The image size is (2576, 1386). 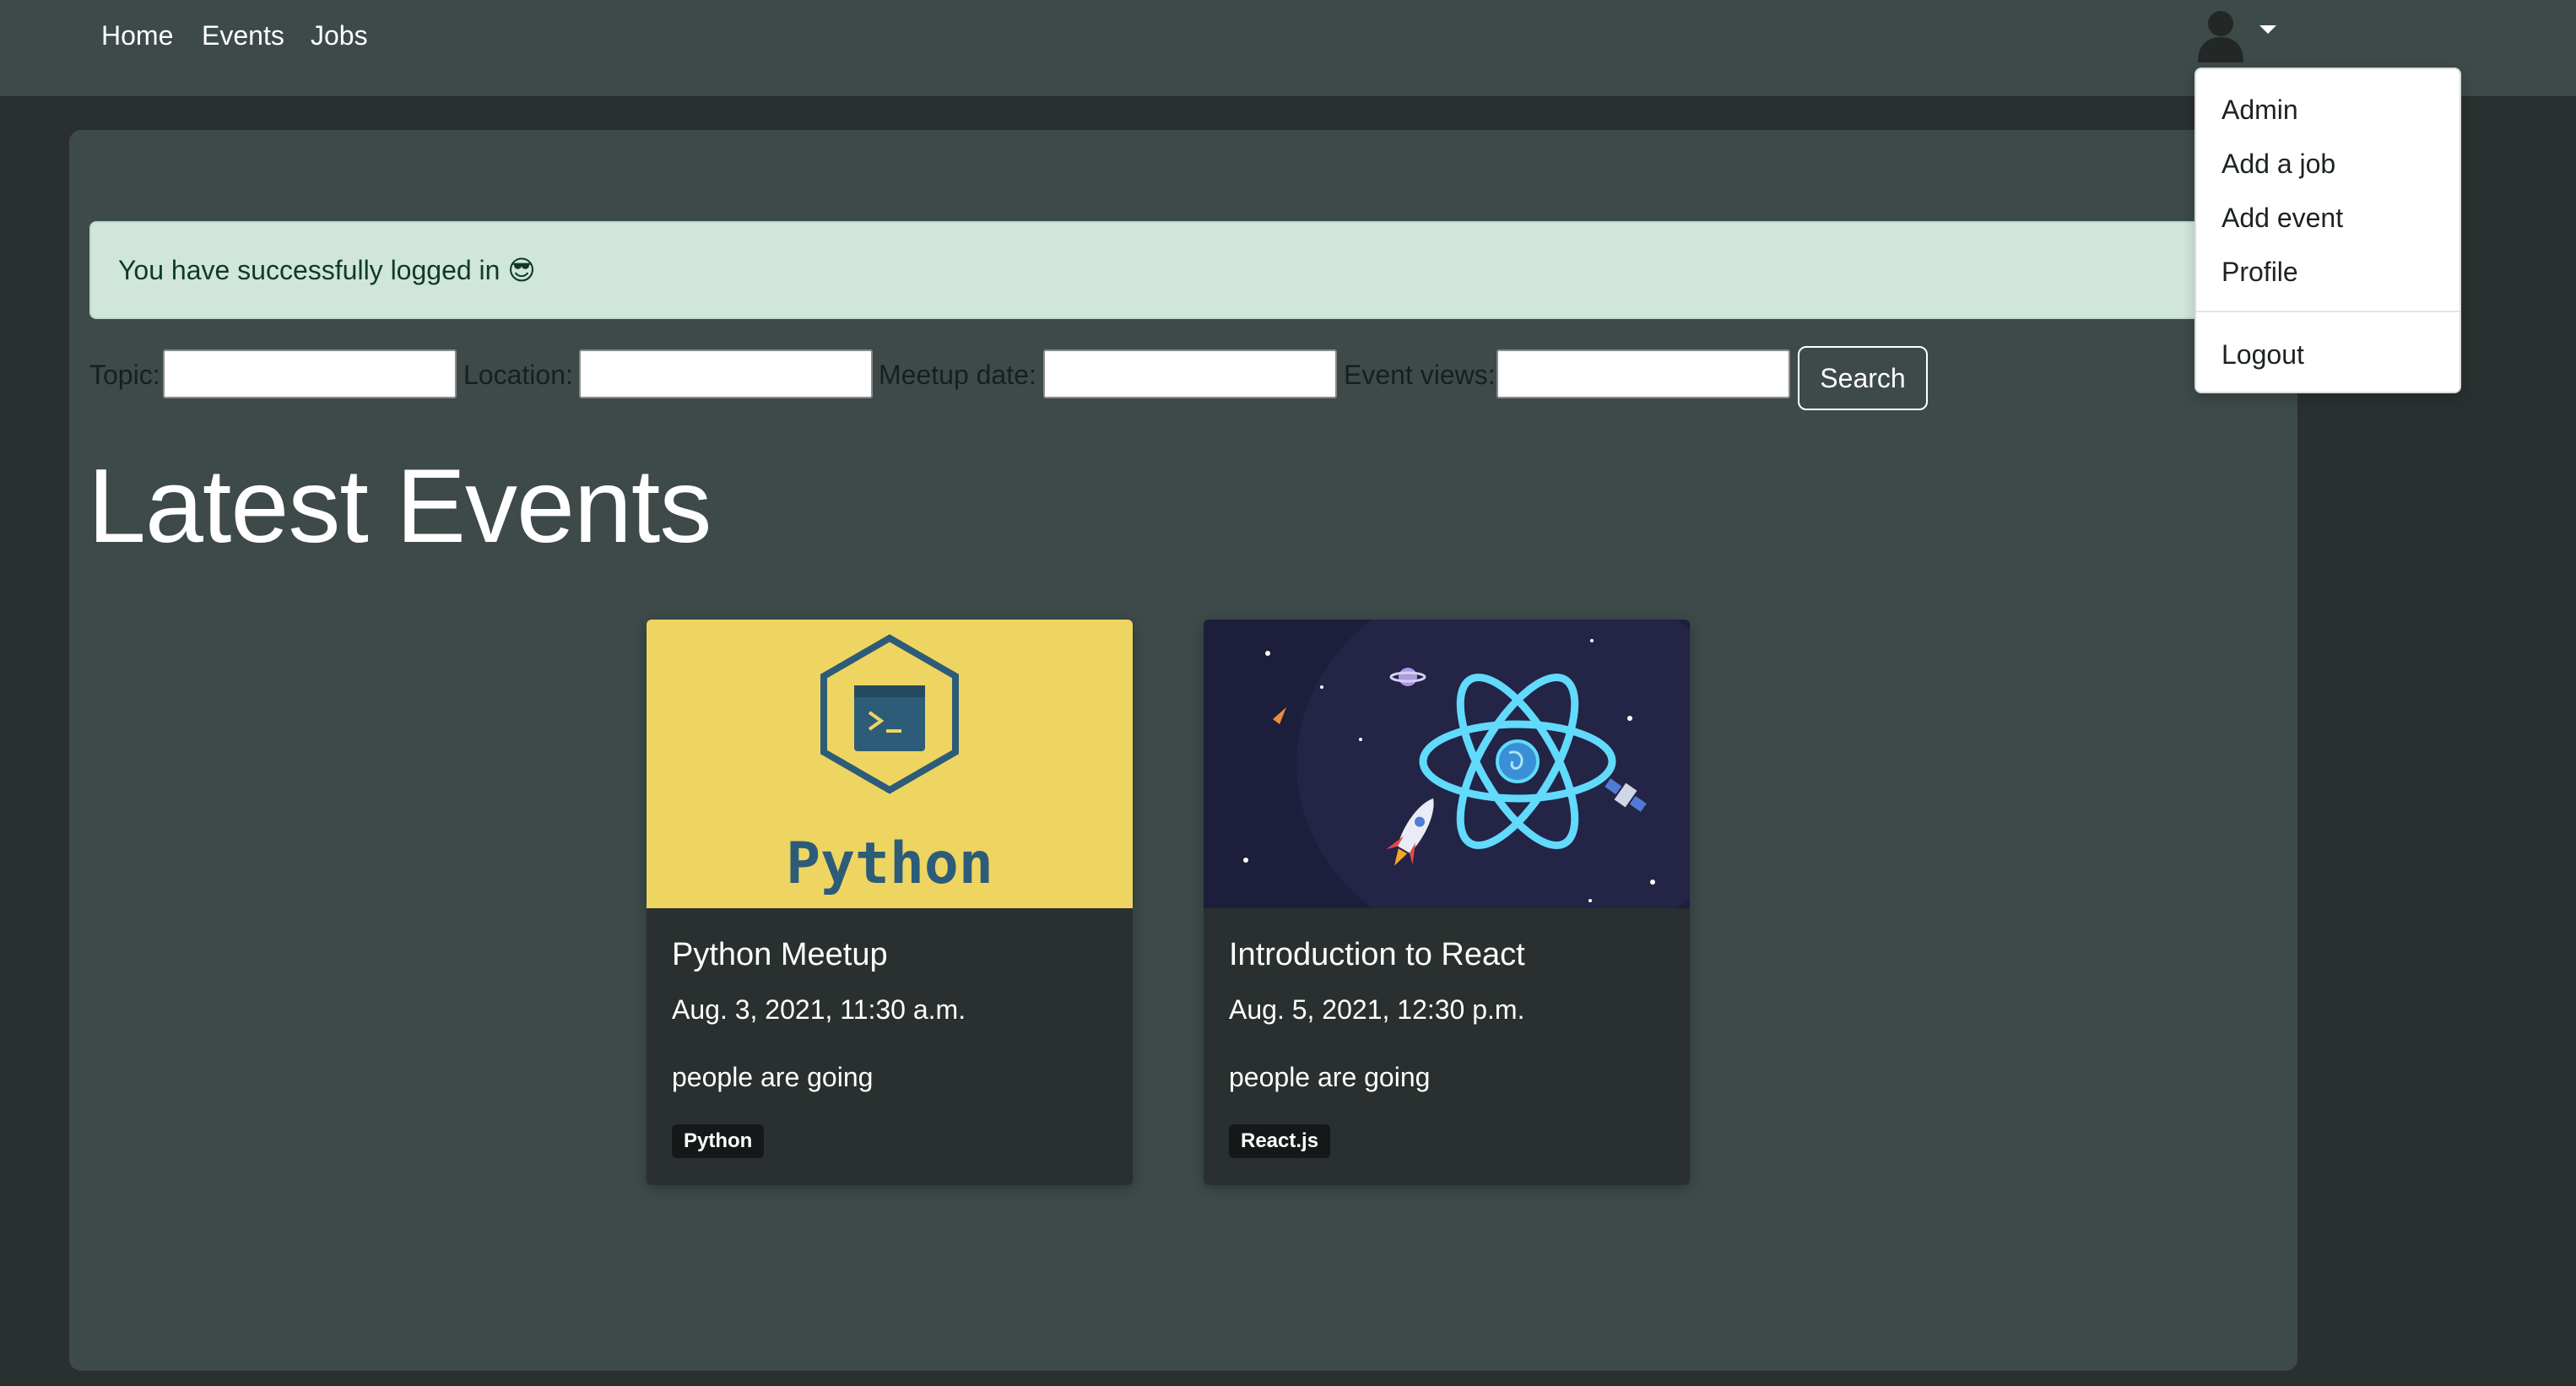 What do you see at coordinates (339, 35) in the screenshot?
I see `nav-link-jobs: Jobs` at bounding box center [339, 35].